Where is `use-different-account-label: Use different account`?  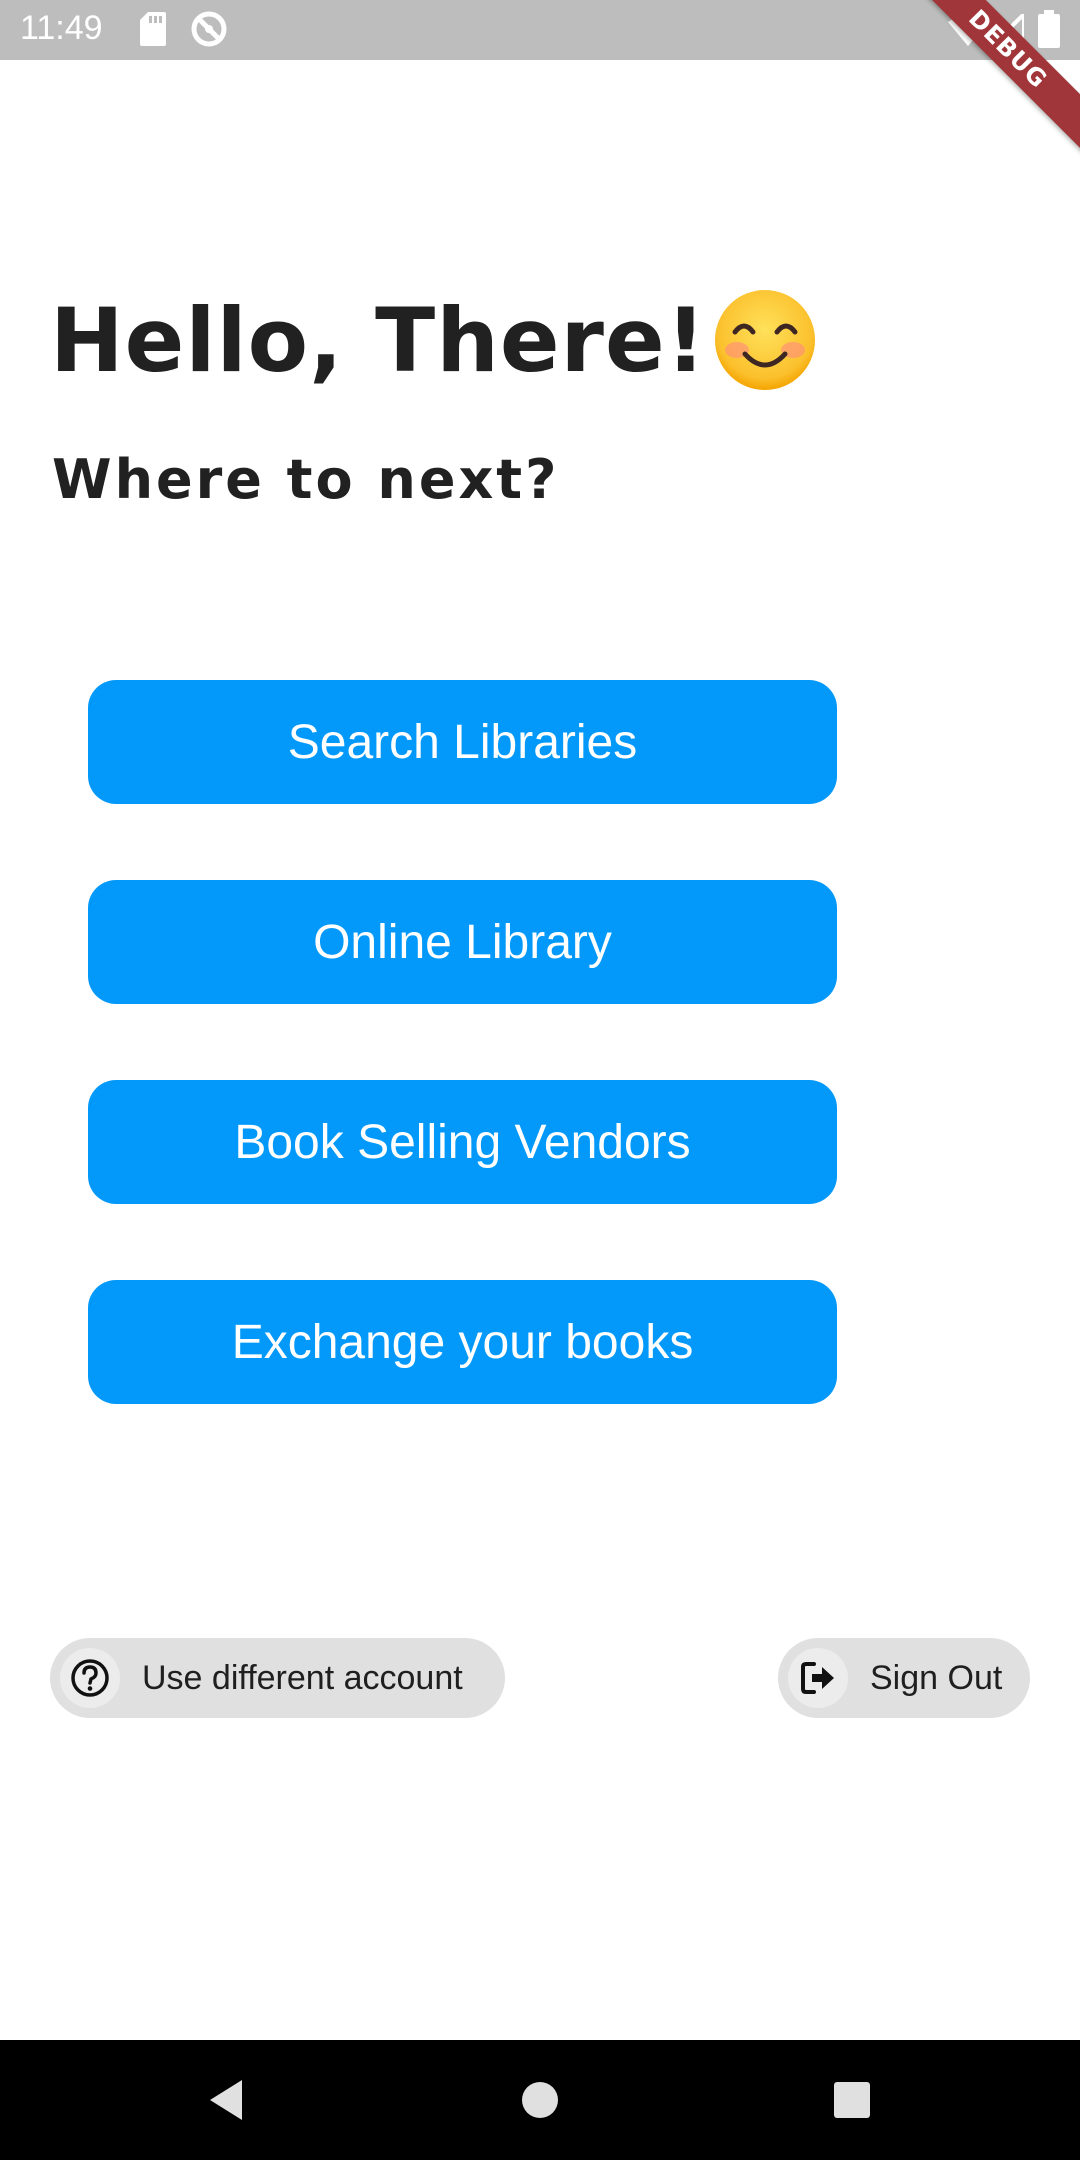
use-different-account-label: Use different account is located at coordinates (302, 1677).